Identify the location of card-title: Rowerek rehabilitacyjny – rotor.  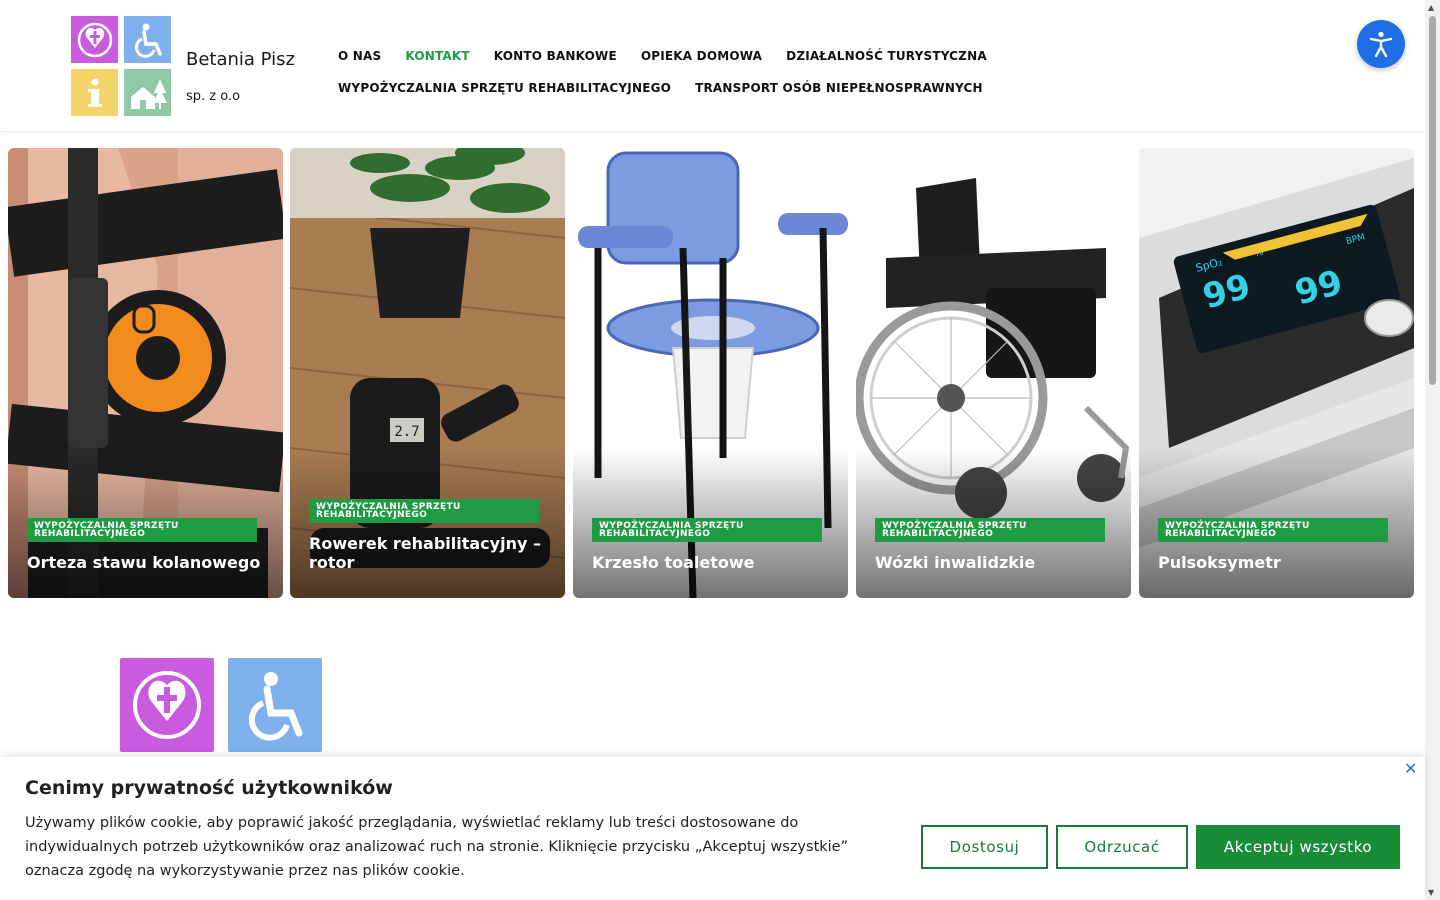
(429, 553).